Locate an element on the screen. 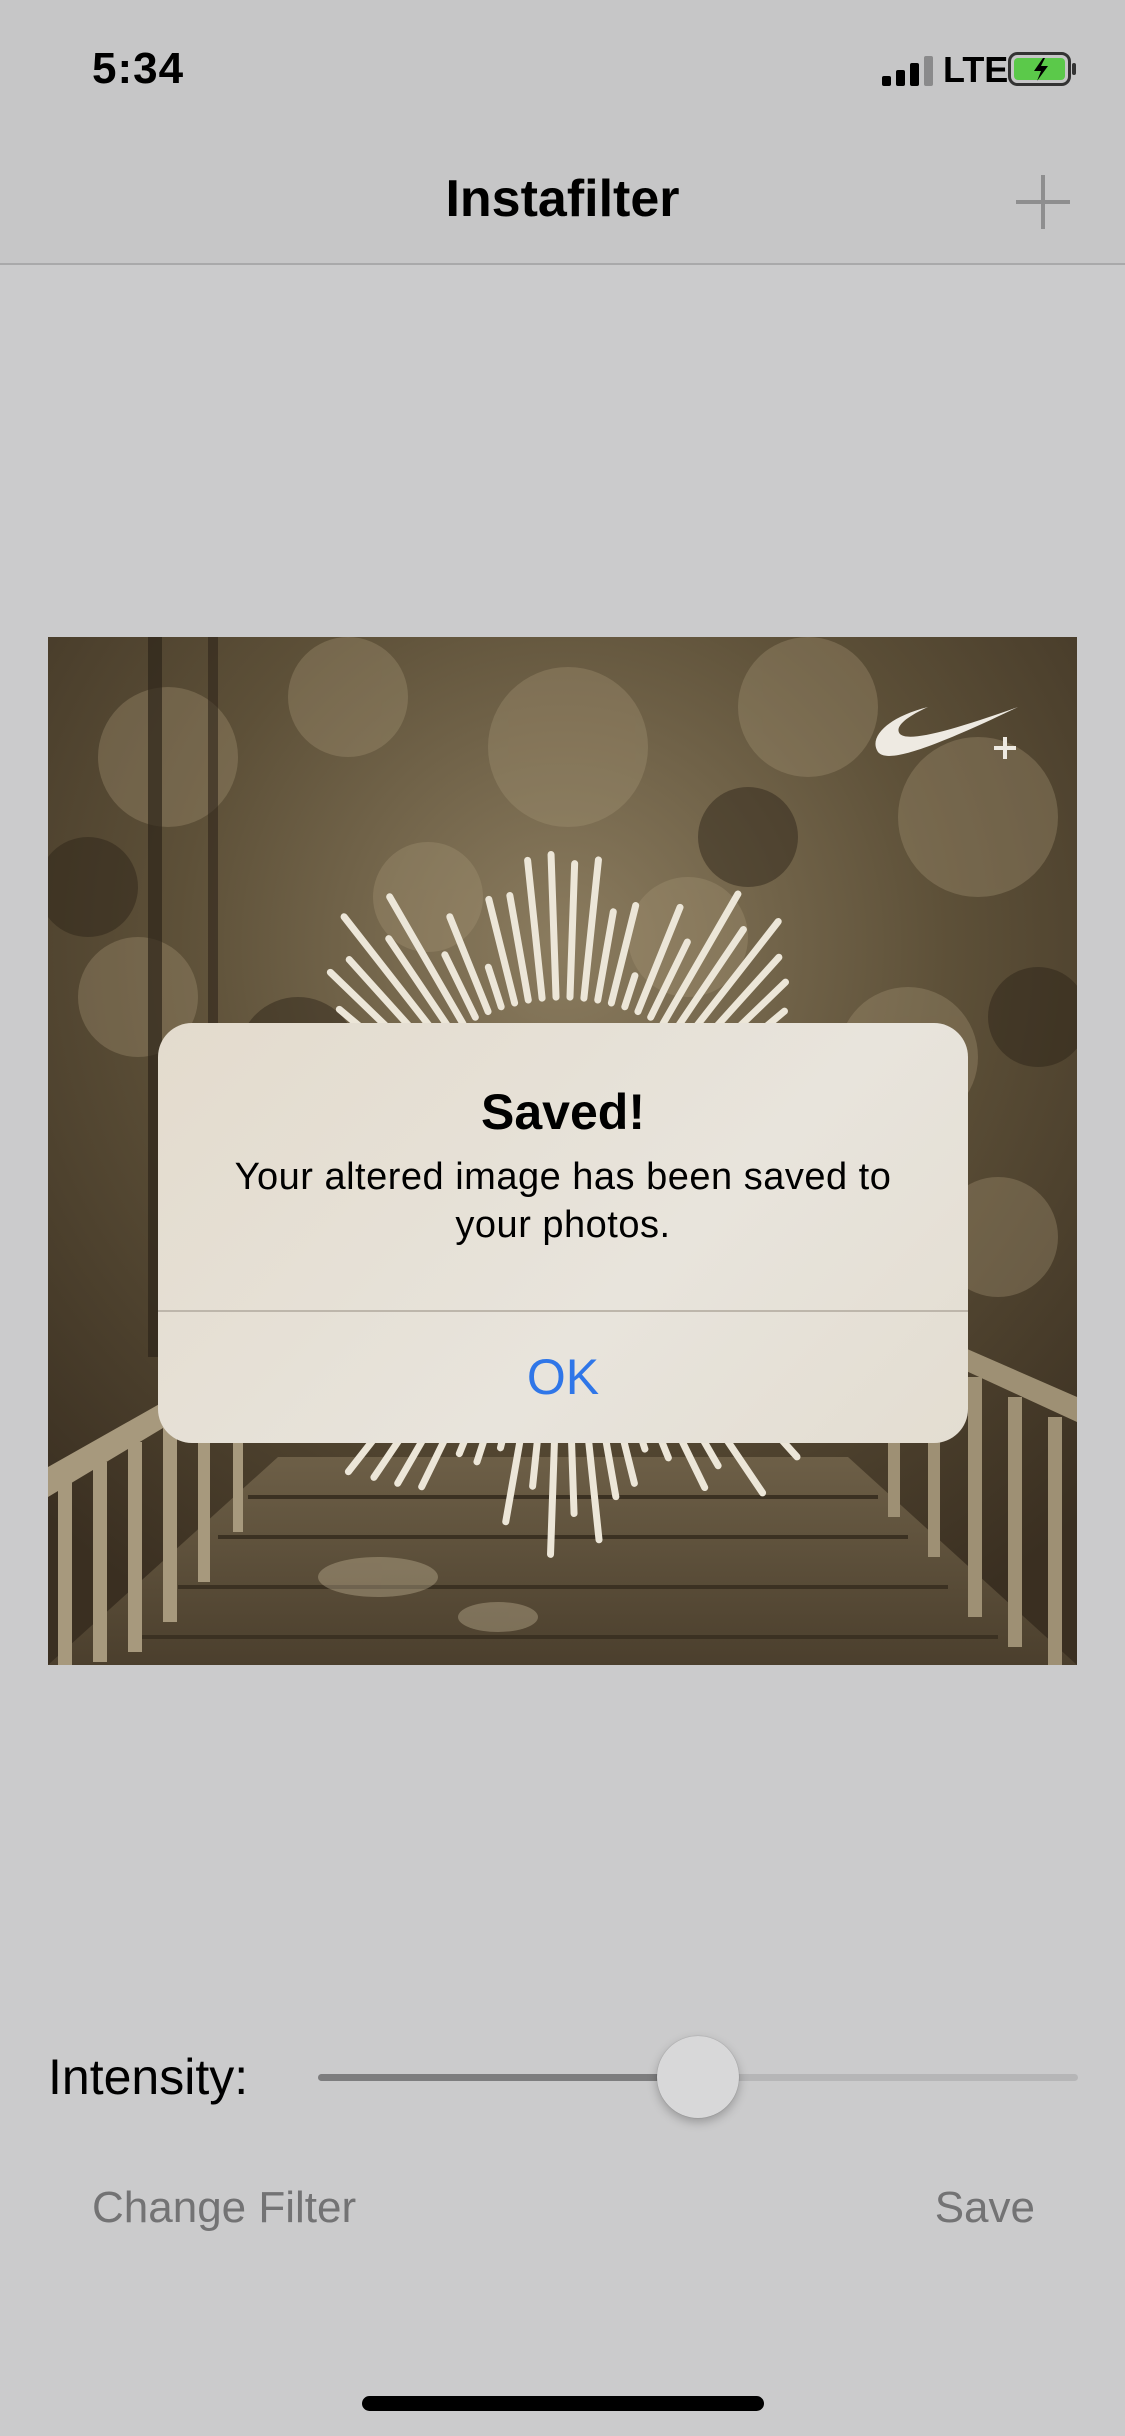 This screenshot has width=1125, height=2436. slider-fill is located at coordinates (508, 2077).